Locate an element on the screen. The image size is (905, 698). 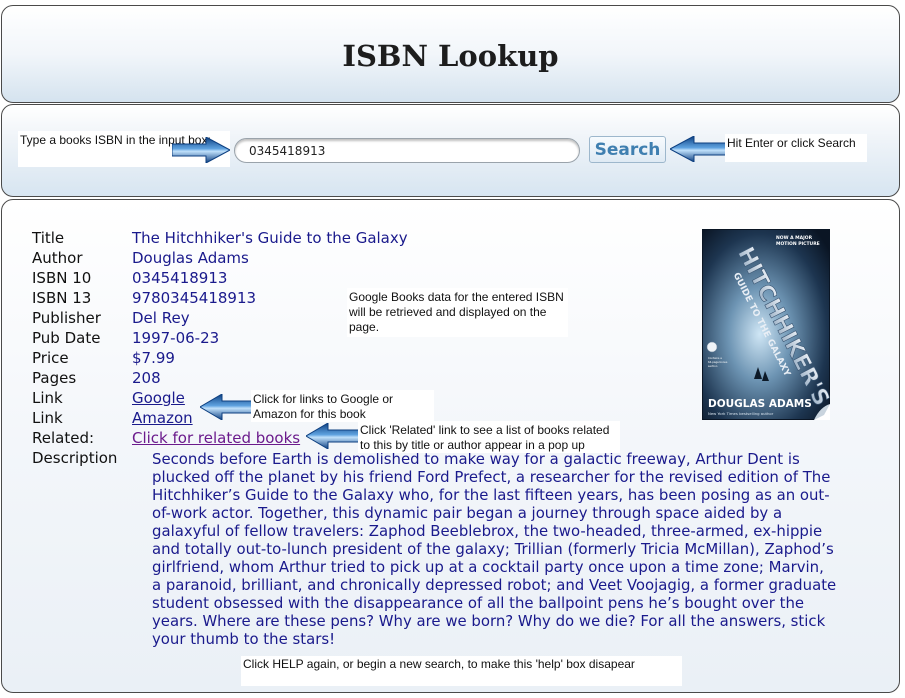
cover-banner: NOW A MAJOR is located at coordinates (794, 238).